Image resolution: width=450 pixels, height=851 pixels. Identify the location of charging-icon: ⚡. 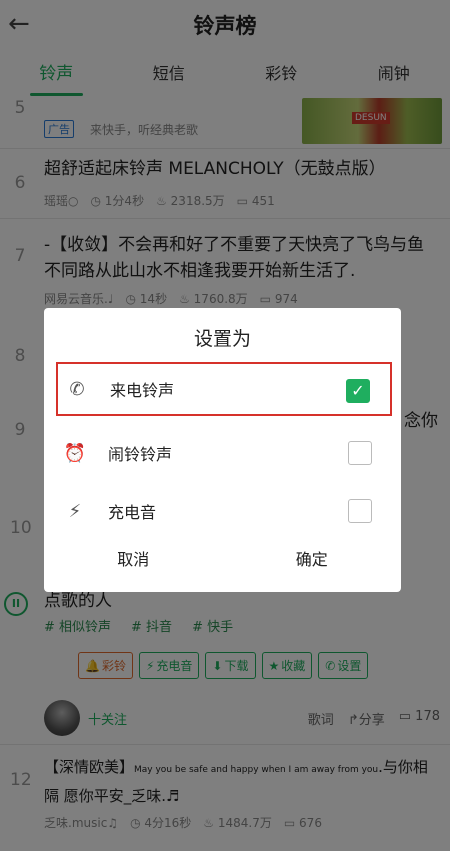
(75, 511).